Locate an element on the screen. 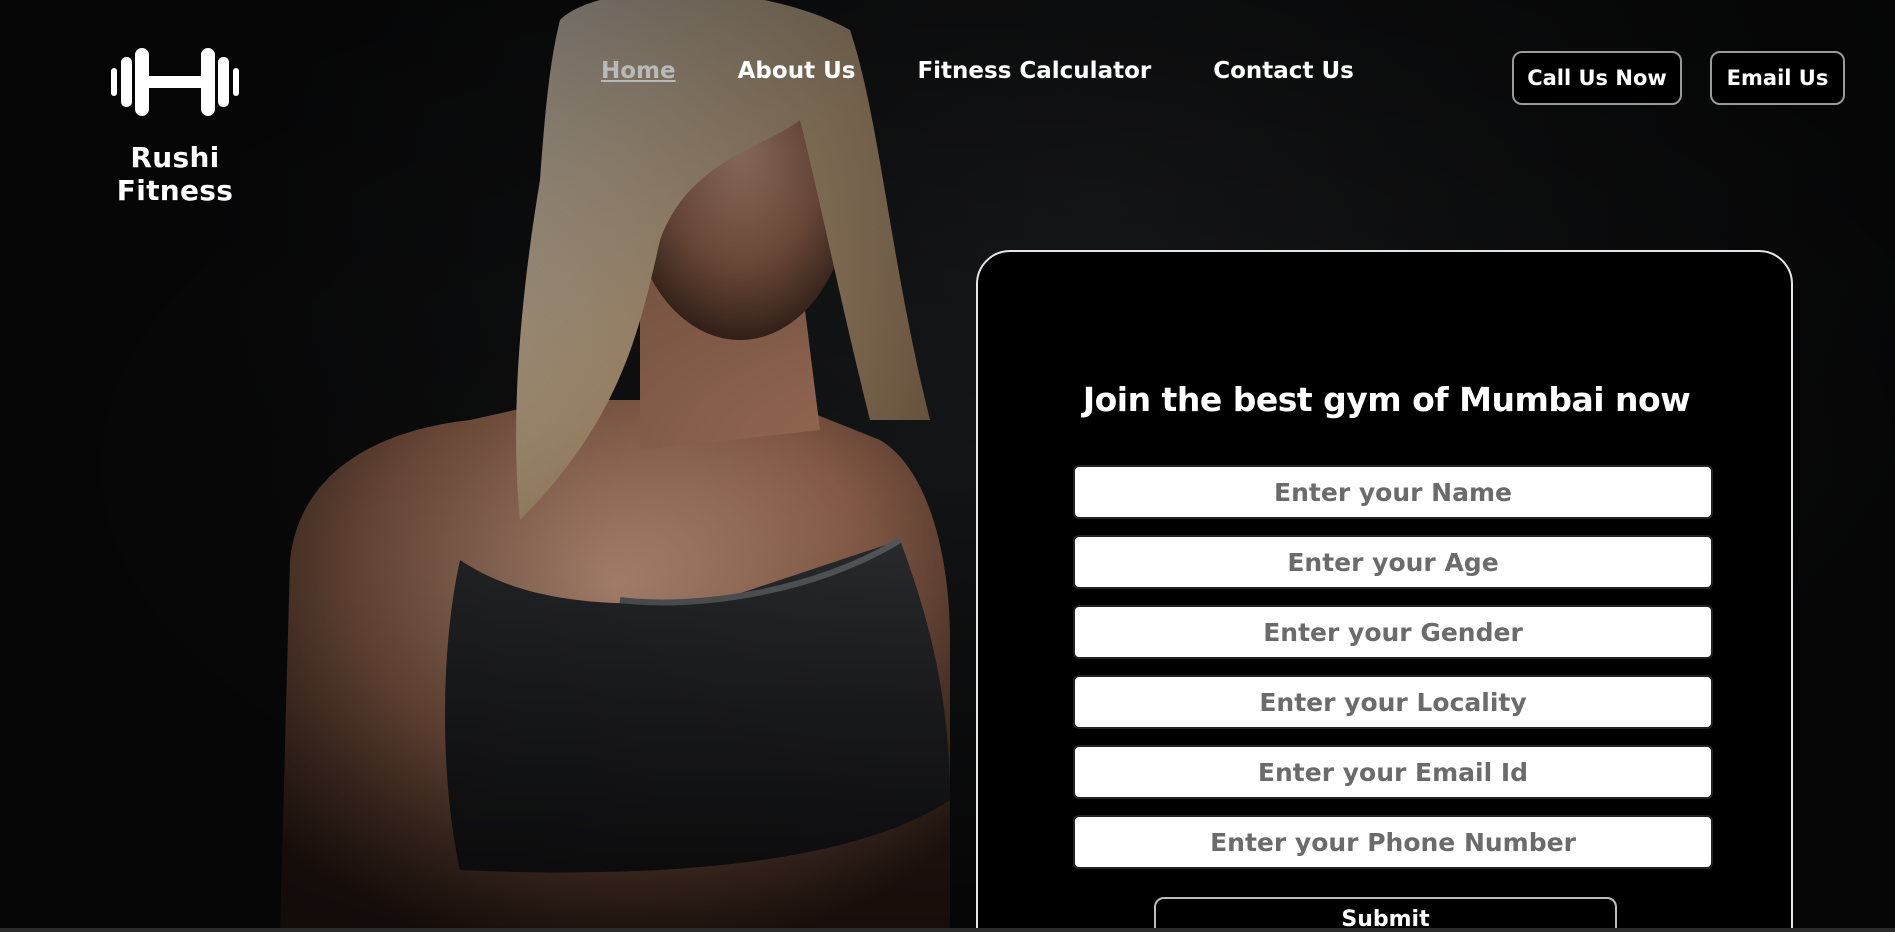 This screenshot has width=1895, height=932. nav-contact-us: Contact Us is located at coordinates (1283, 71).